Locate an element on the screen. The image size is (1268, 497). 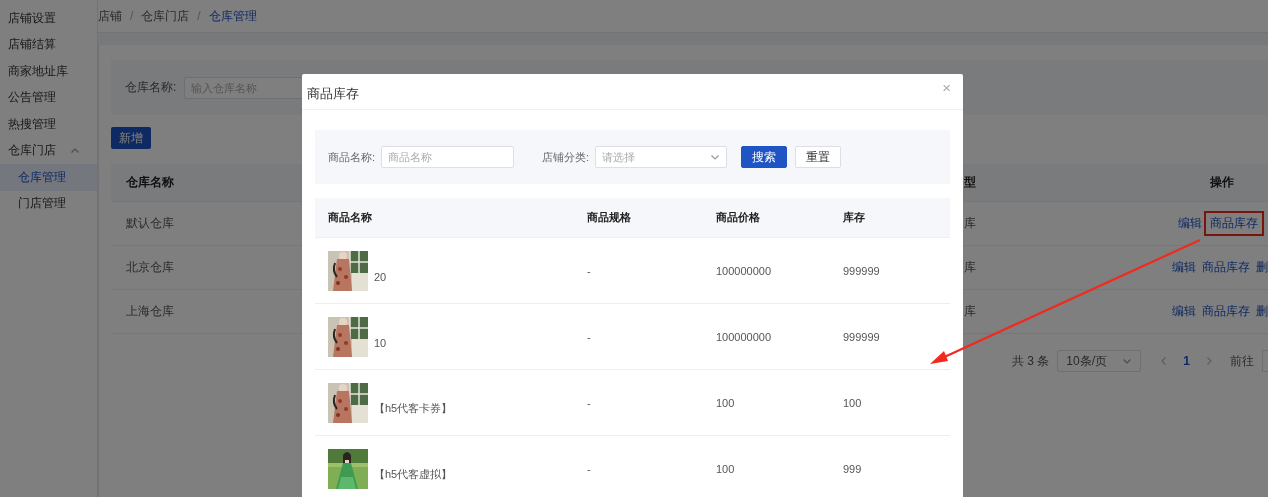
table-cell: 10 is located at coordinates (380, 342).